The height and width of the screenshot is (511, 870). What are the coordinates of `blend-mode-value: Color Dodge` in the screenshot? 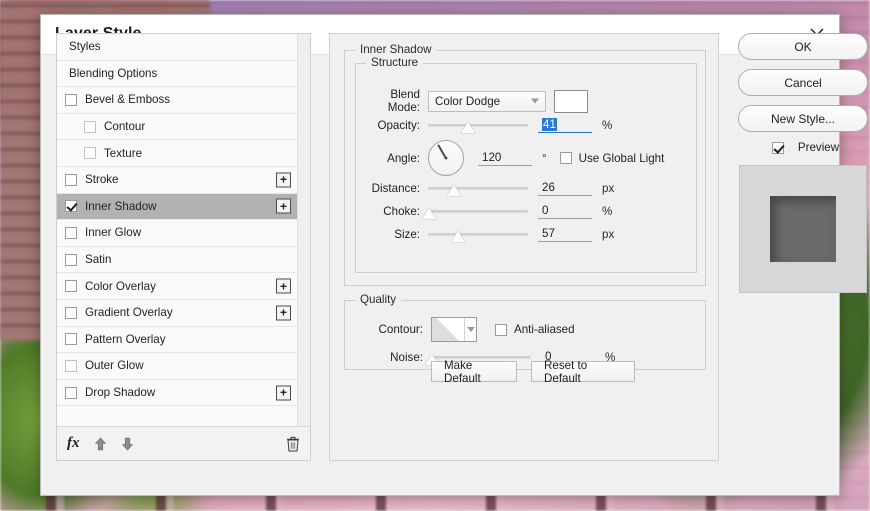 It's located at (468, 101).